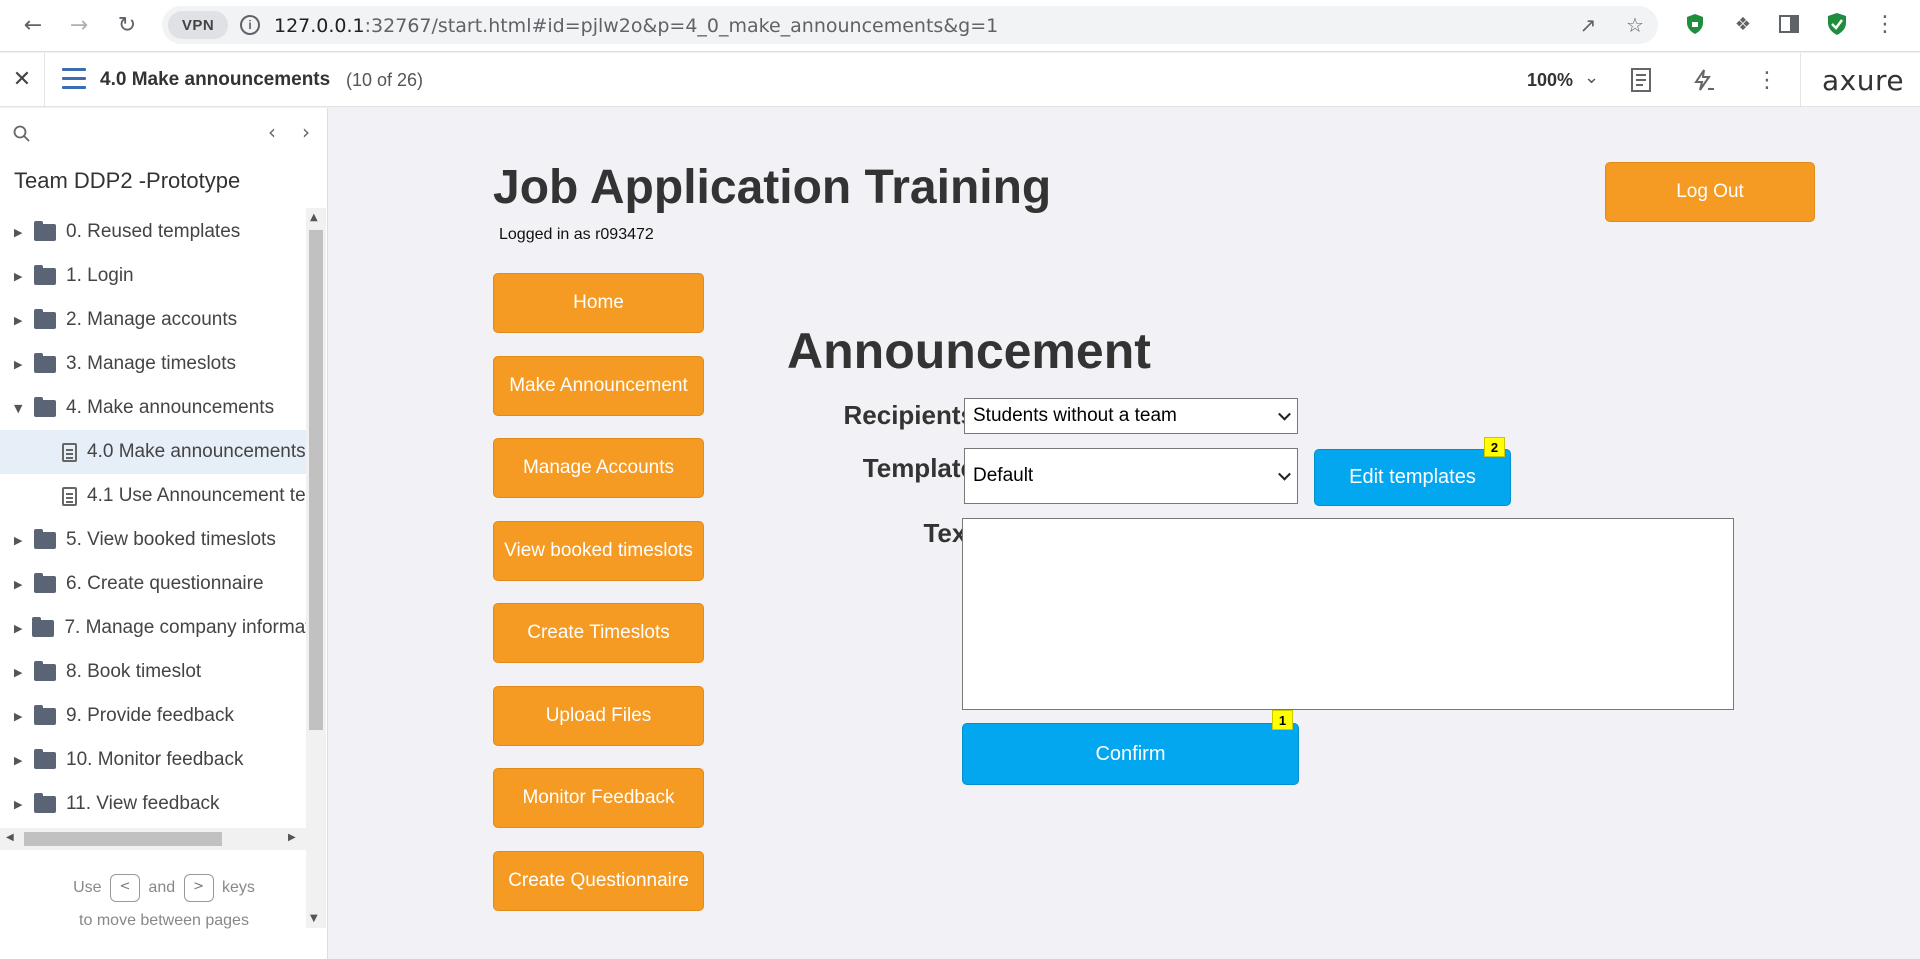 The image size is (1920, 959). I want to click on chevron-down-icon: ⌄, so click(1591, 77).